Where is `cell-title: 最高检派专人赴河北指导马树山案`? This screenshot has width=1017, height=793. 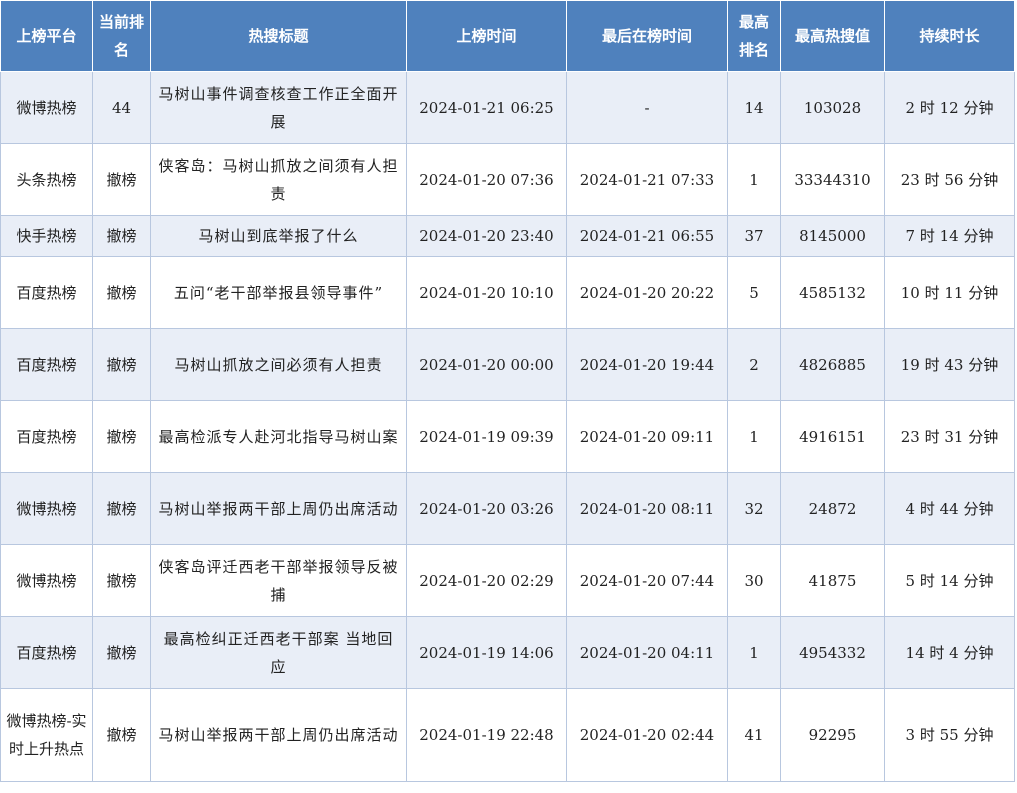 cell-title: 最高检派专人赴河北指导马树山案 is located at coordinates (278, 436).